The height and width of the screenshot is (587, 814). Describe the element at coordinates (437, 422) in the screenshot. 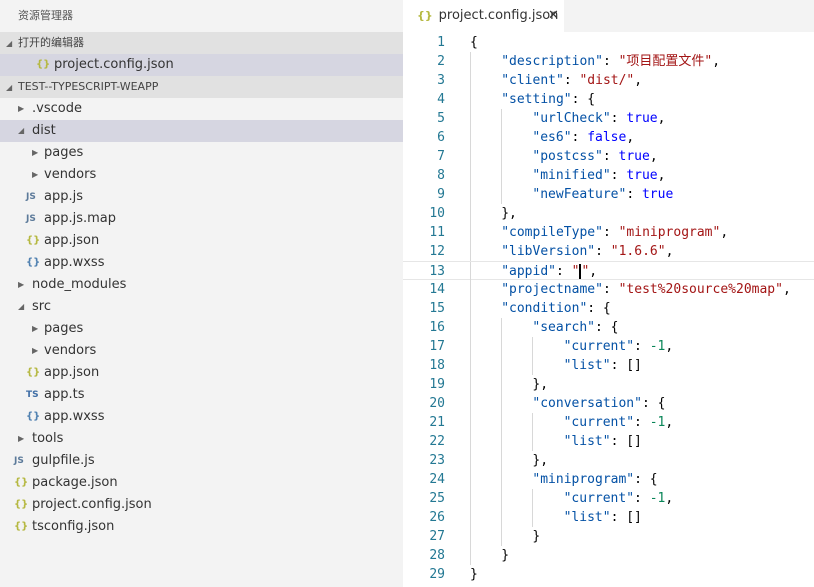

I see `line-number: 21` at that location.